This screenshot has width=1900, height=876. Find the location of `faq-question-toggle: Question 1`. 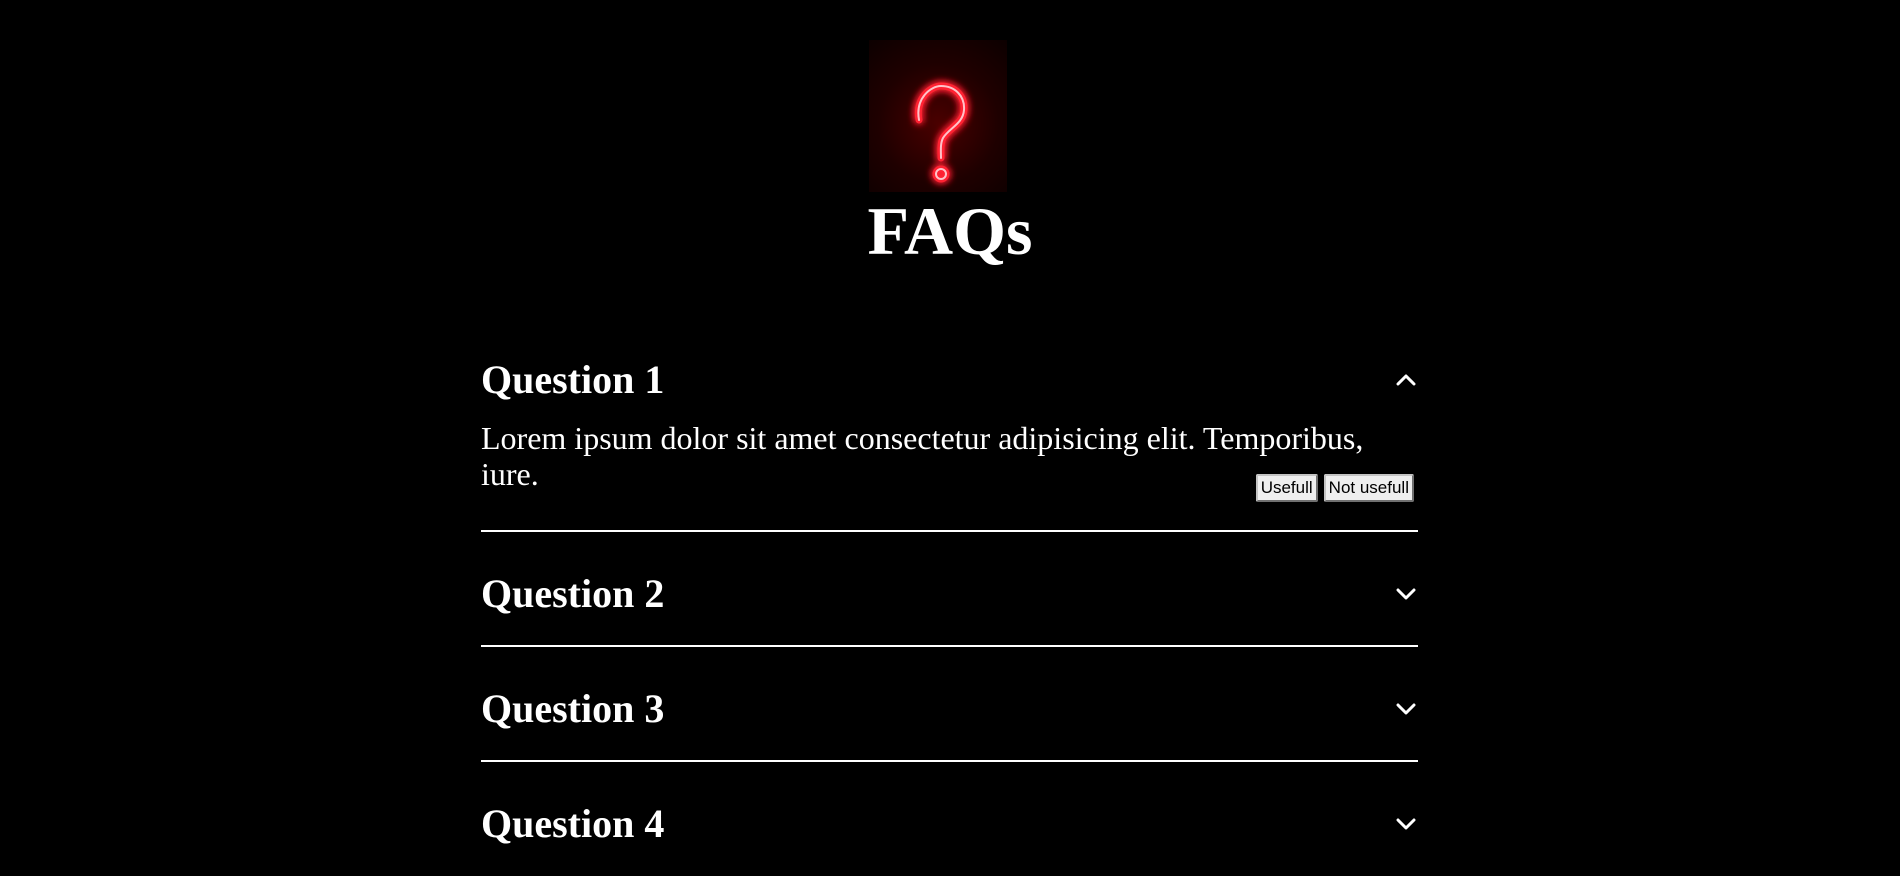

faq-question-toggle: Question 1 is located at coordinates (949, 380).